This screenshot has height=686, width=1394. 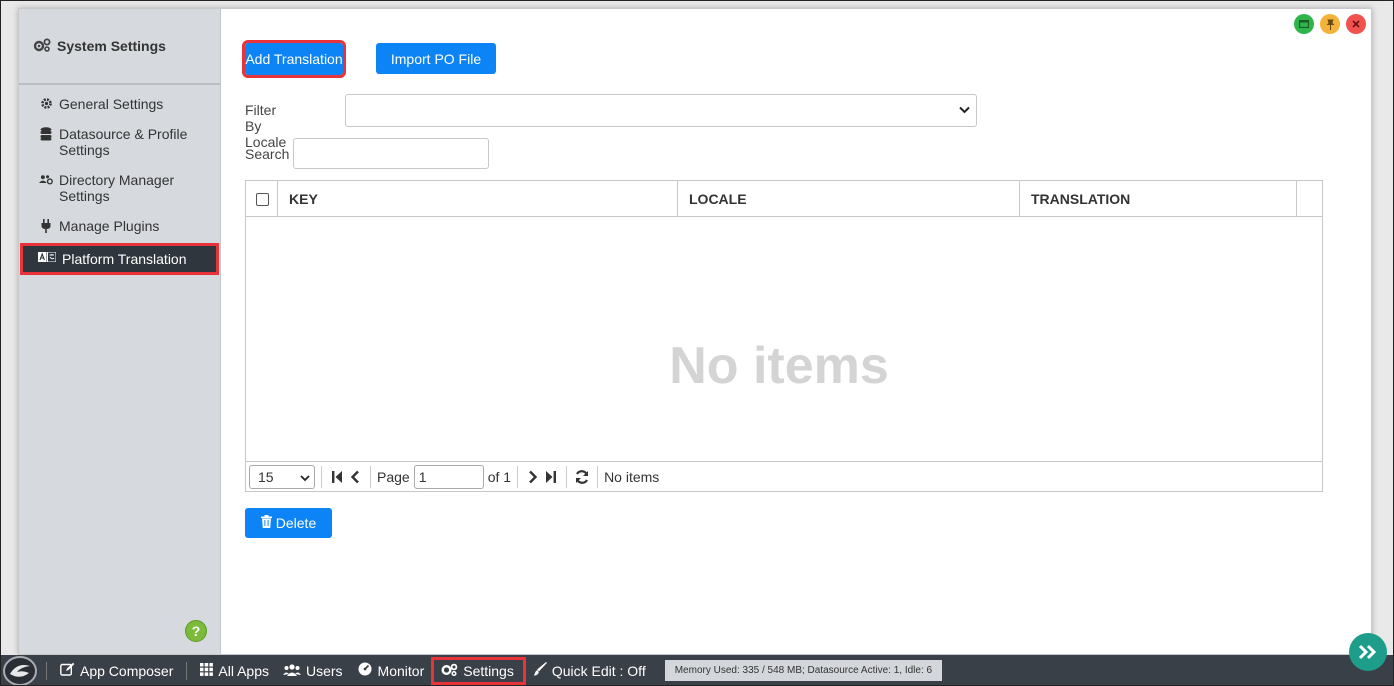 I want to click on taskbar-all-apps: All Apps, so click(x=234, y=671).